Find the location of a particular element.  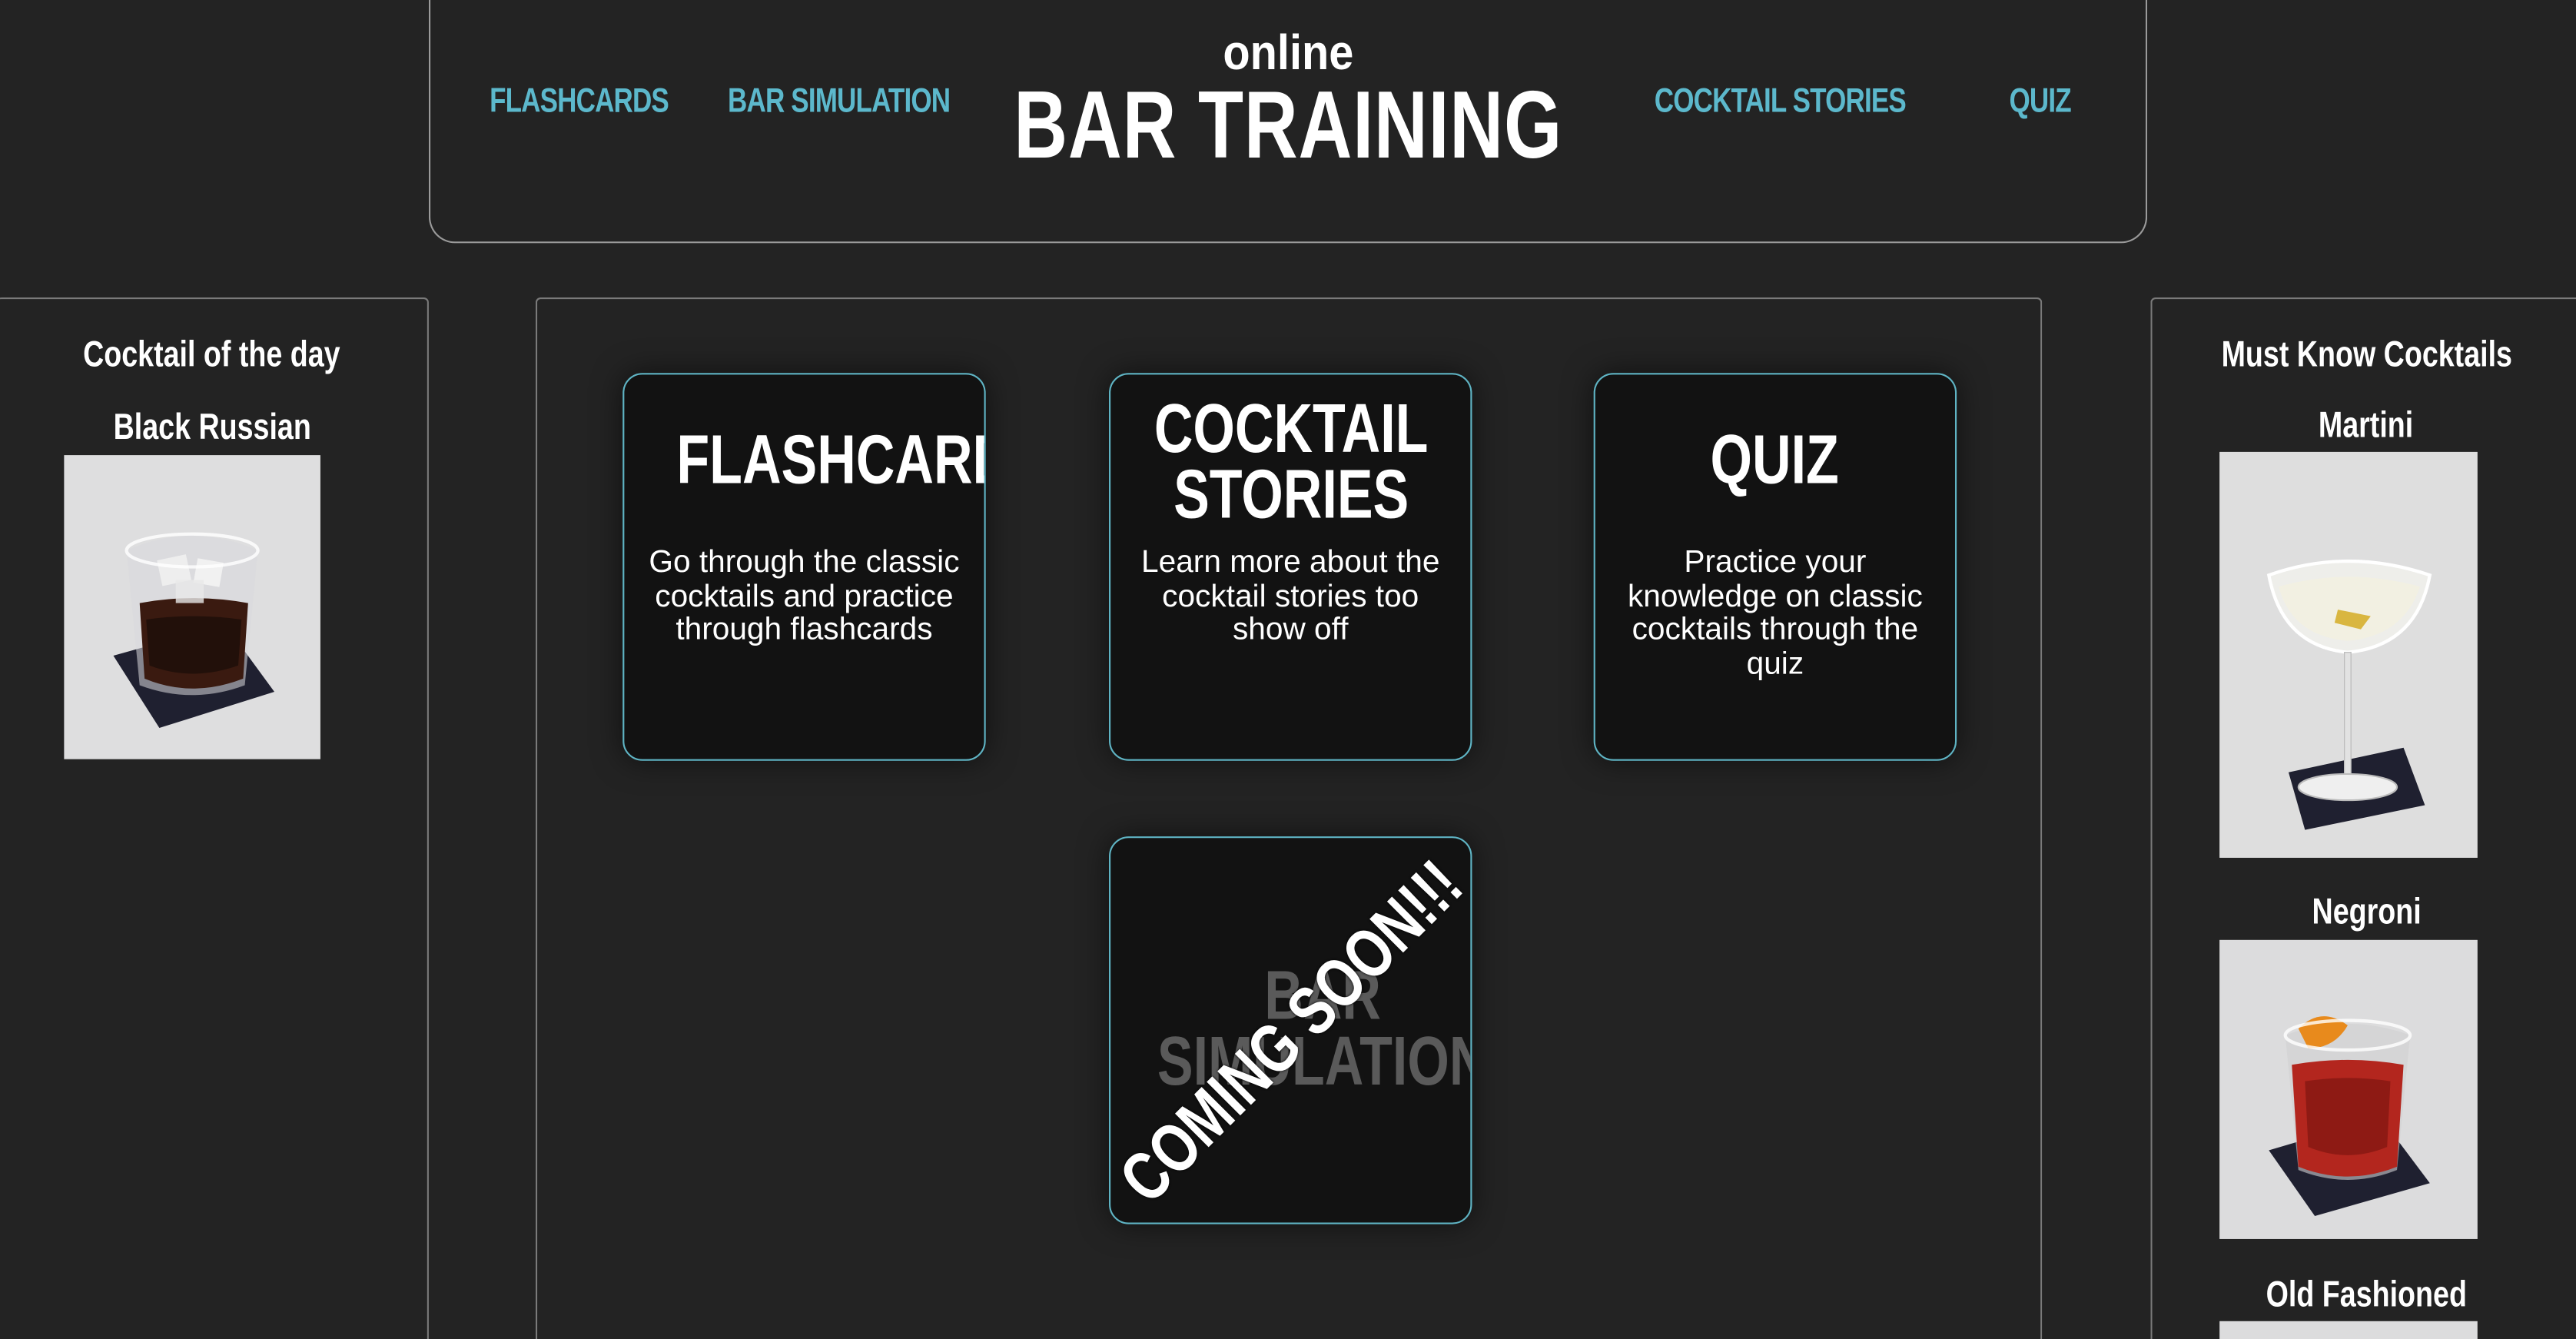

old-fashioned-label: Old Fashioned is located at coordinates (2367, 1294).